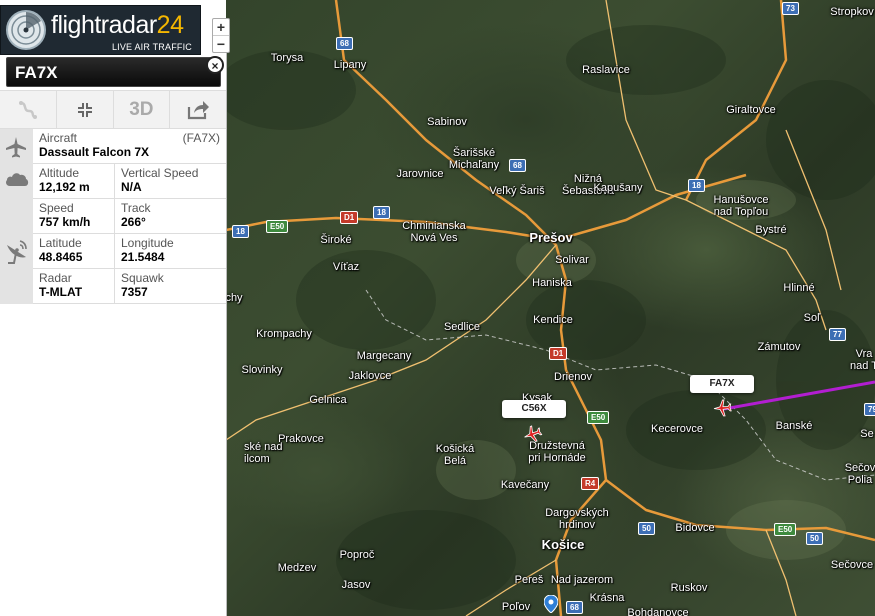  I want to click on speed-row: Speed 757 km/h Track 266°, so click(113, 216).